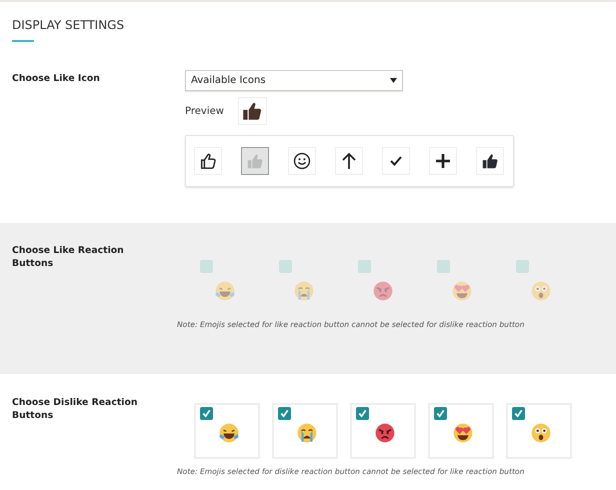 Image resolution: width=616 pixels, height=490 pixels. What do you see at coordinates (396, 161) in the screenshot?
I see `check-icon` at bounding box center [396, 161].